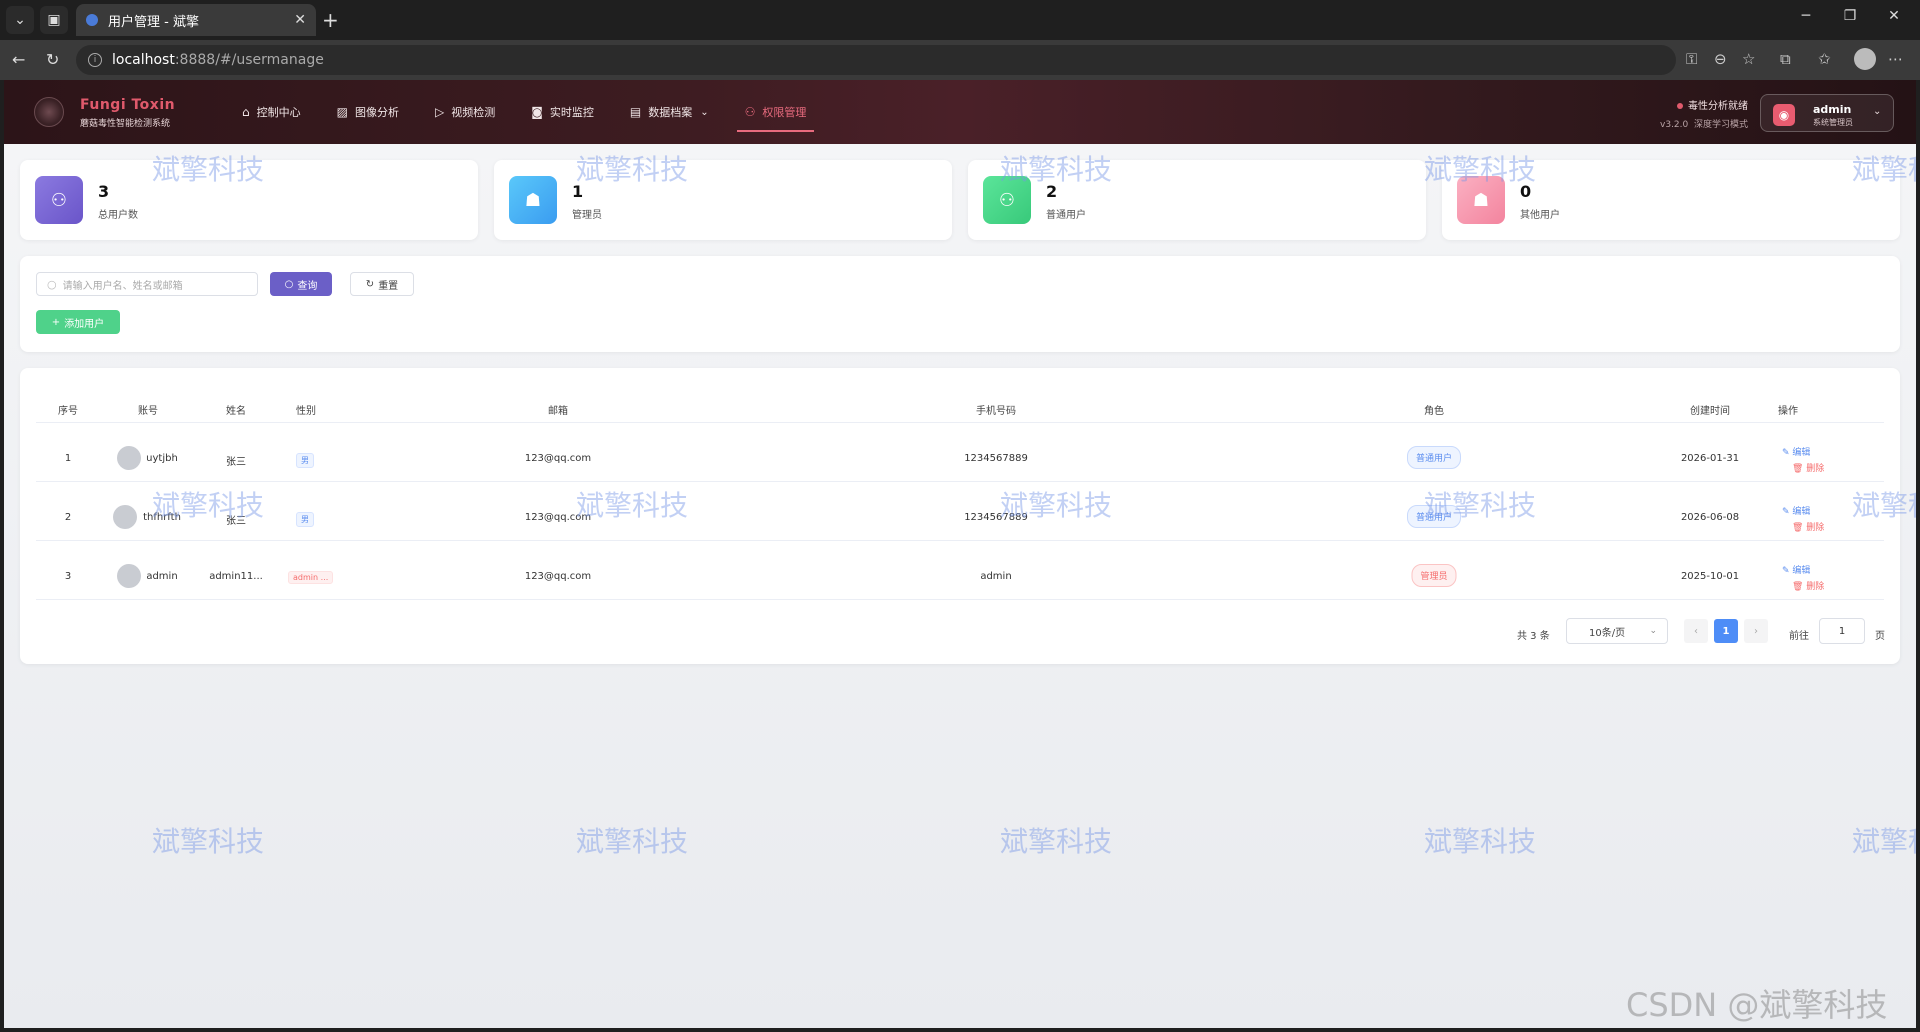  What do you see at coordinates (784, 112) in the screenshot?
I see `nav-label: 权限管理` at bounding box center [784, 112].